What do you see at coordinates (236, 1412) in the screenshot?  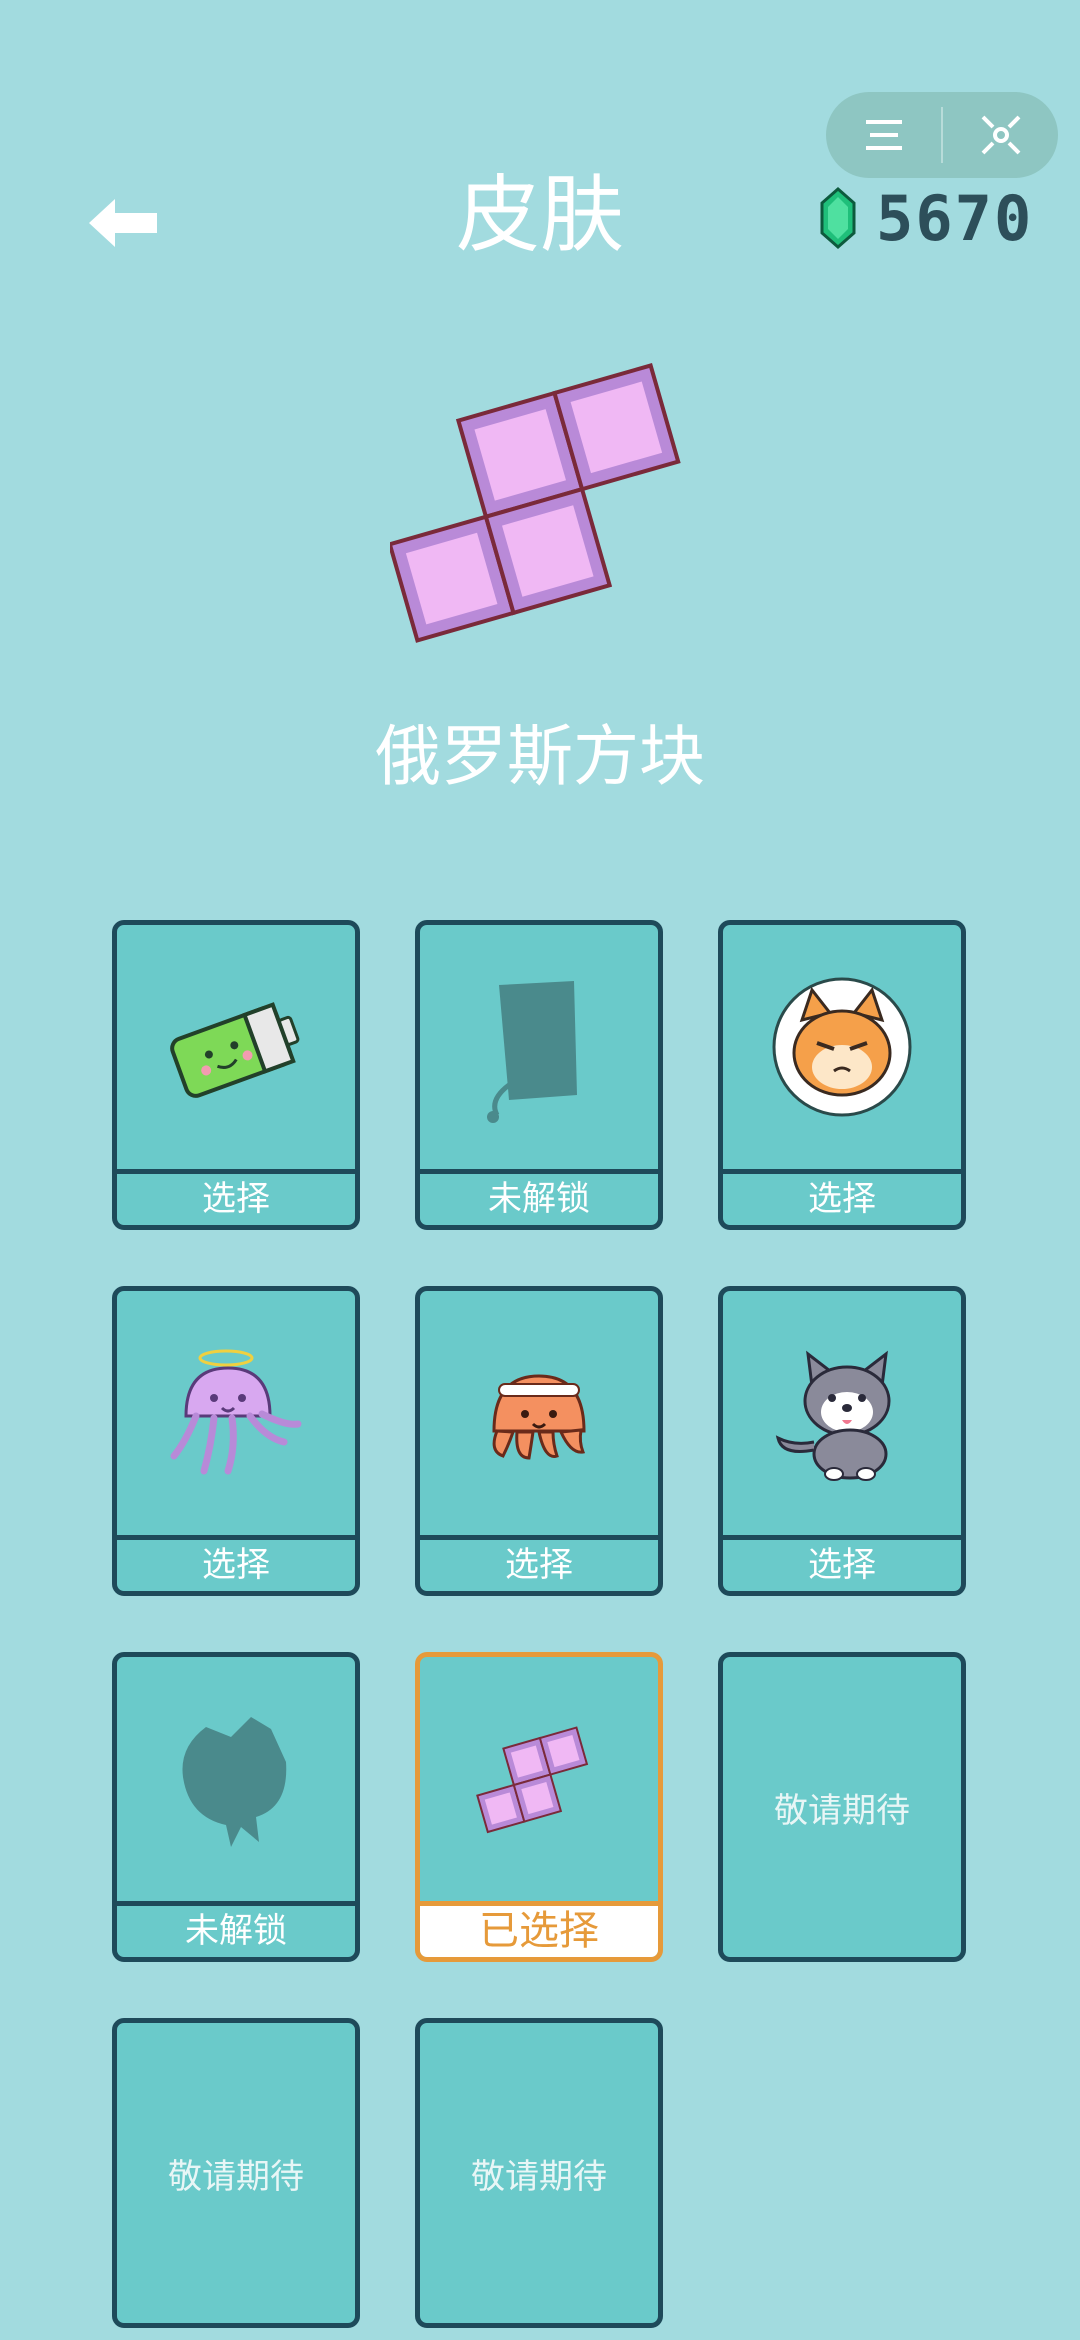 I see `jellyfish-character-icon` at bounding box center [236, 1412].